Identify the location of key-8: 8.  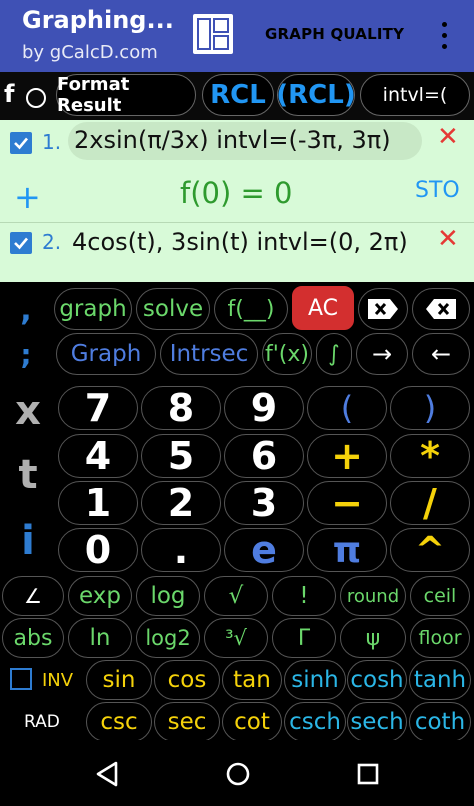
(181, 408).